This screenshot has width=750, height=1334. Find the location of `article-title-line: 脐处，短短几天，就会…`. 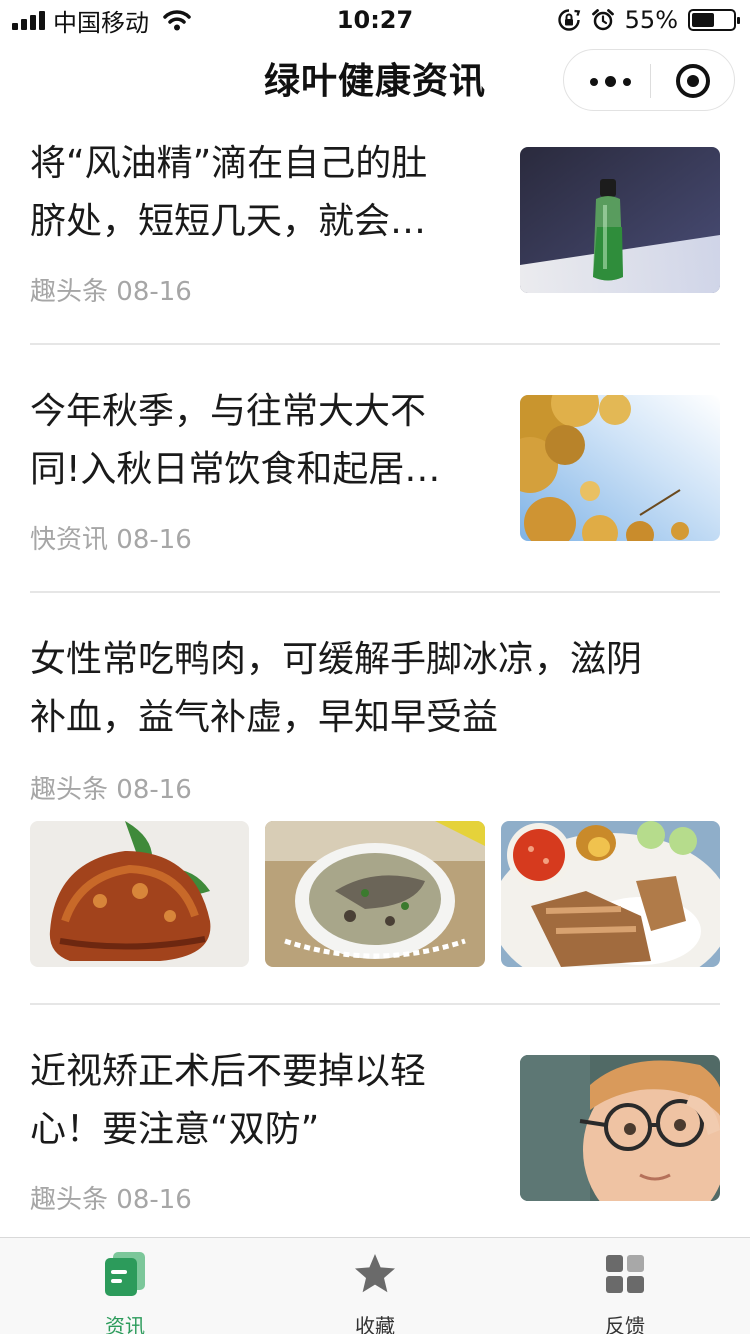

article-title-line: 脐处，短短几天，就会… is located at coordinates (228, 221).